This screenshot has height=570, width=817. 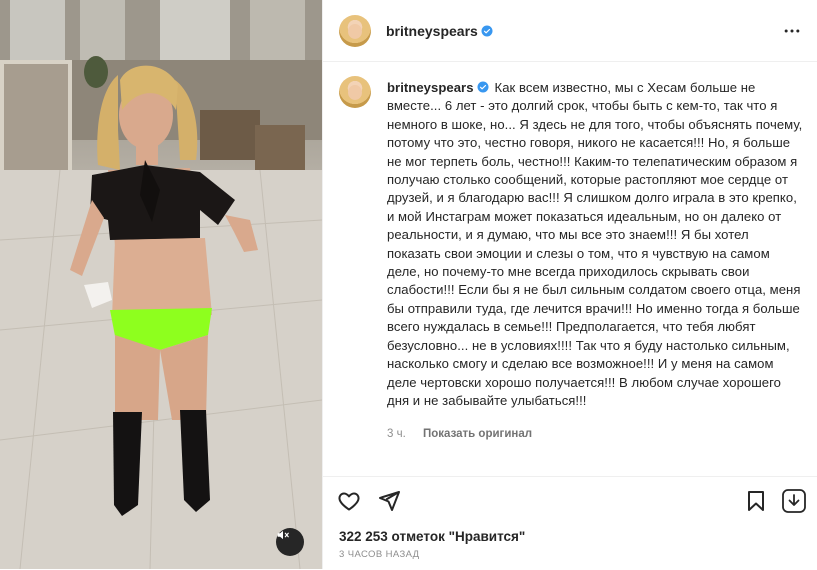 What do you see at coordinates (756, 501) in the screenshot?
I see `bookmark-icon` at bounding box center [756, 501].